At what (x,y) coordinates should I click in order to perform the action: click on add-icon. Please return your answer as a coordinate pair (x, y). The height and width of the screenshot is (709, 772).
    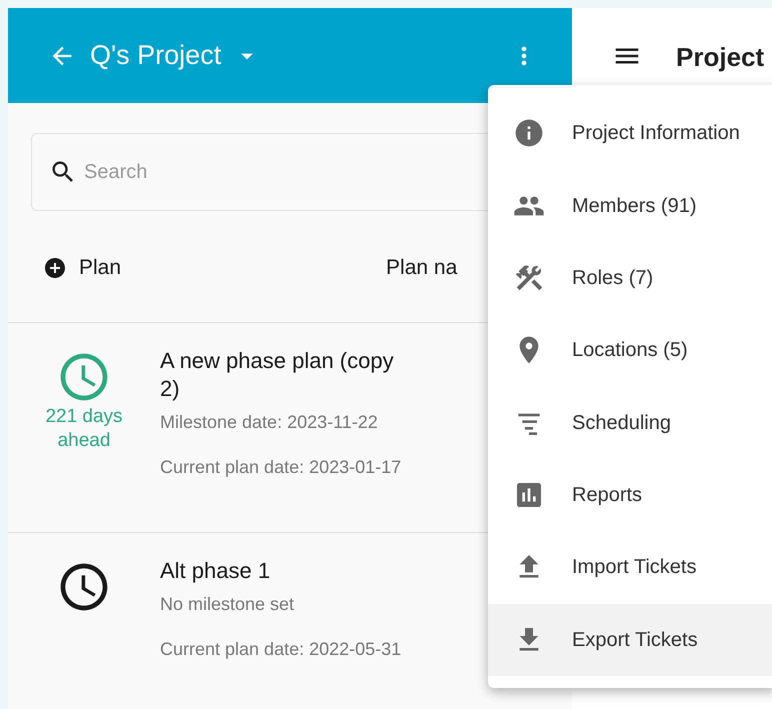
    Looking at the image, I should click on (55, 268).